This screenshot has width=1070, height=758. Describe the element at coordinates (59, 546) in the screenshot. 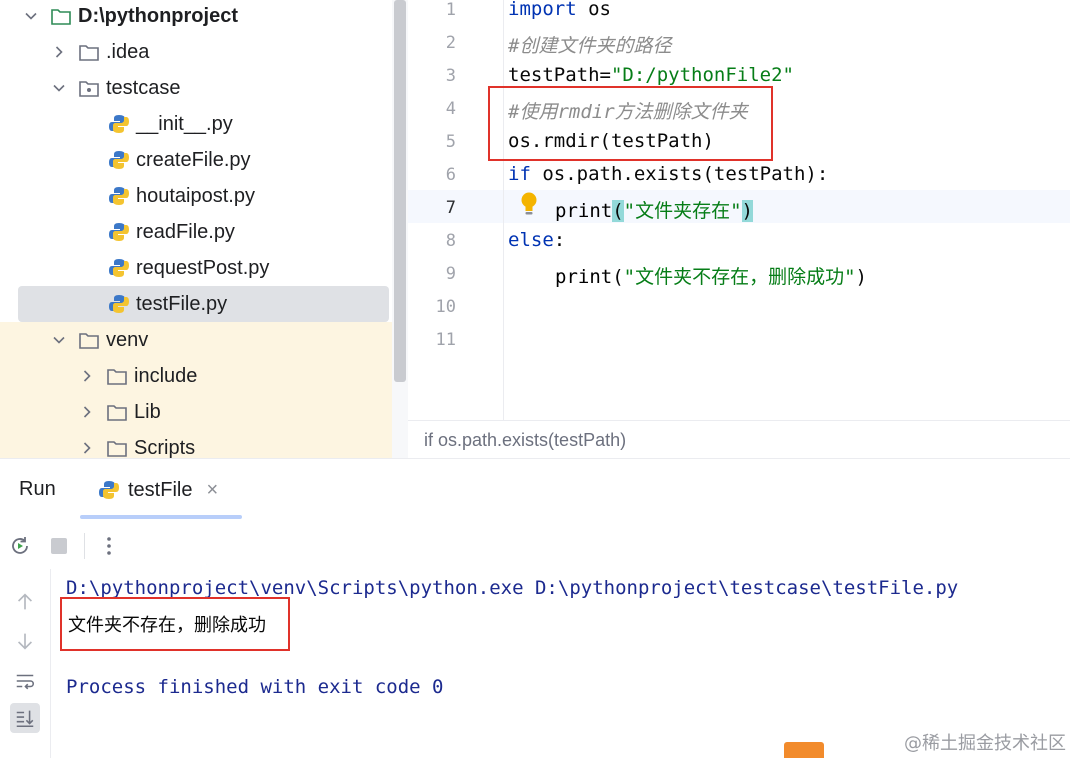

I see `stop-icon` at that location.